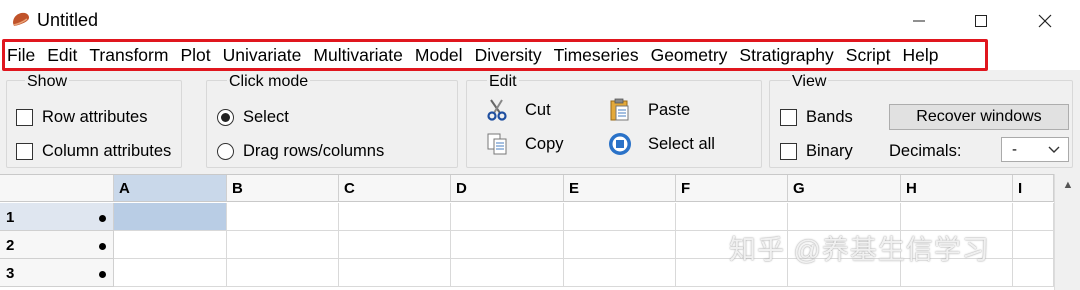  What do you see at coordinates (919, 21) in the screenshot?
I see `minimize-button` at bounding box center [919, 21].